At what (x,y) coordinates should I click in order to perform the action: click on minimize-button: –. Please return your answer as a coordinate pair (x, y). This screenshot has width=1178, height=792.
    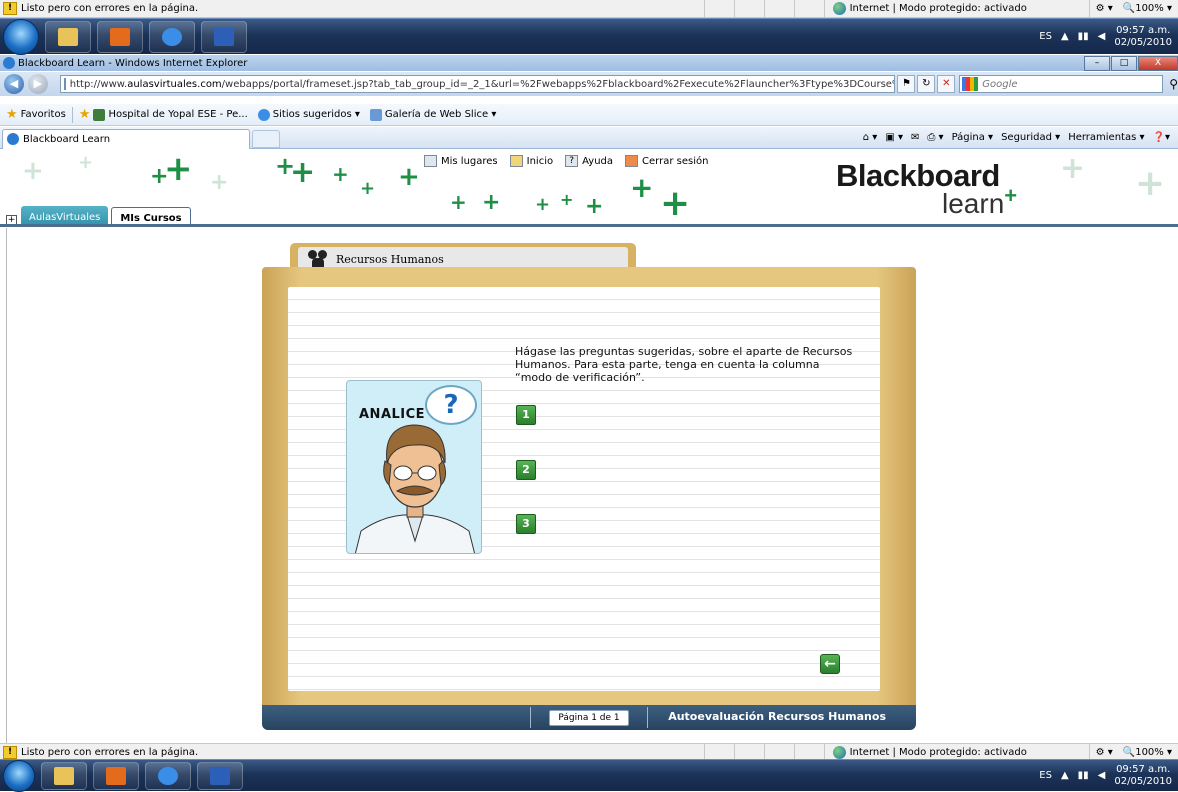
    Looking at the image, I should click on (1097, 63).